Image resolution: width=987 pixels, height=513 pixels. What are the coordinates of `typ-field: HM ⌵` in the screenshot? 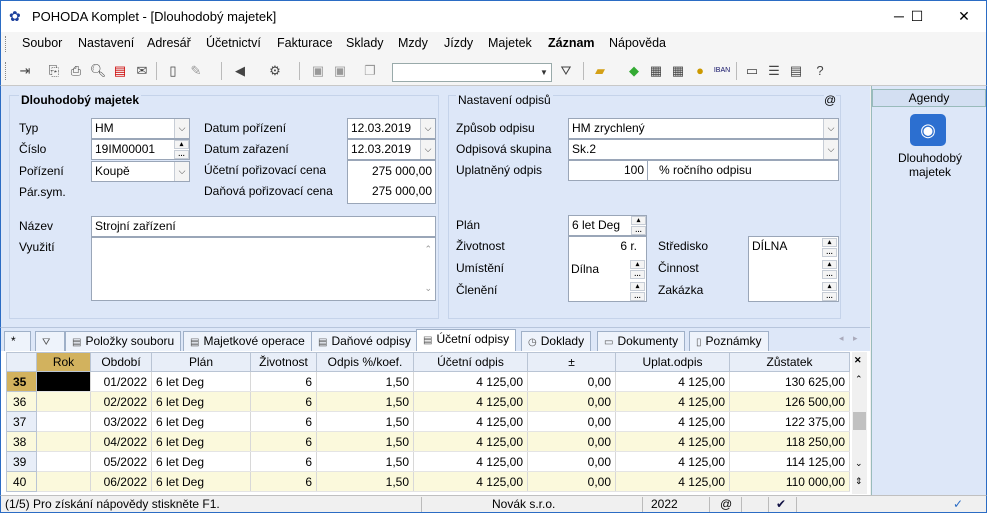 It's located at (140, 128).